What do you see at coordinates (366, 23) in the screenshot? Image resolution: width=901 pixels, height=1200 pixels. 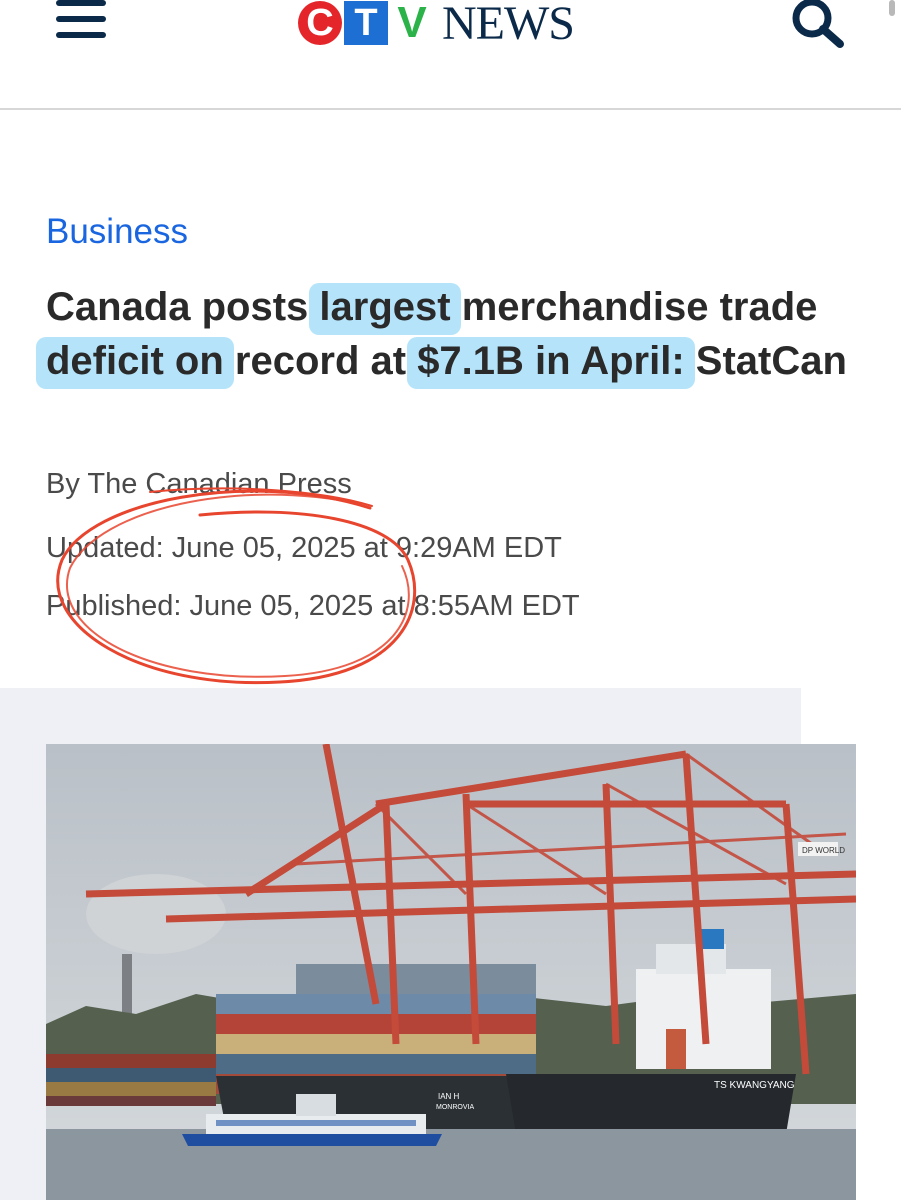 I see `logo-letter-t: T` at bounding box center [366, 23].